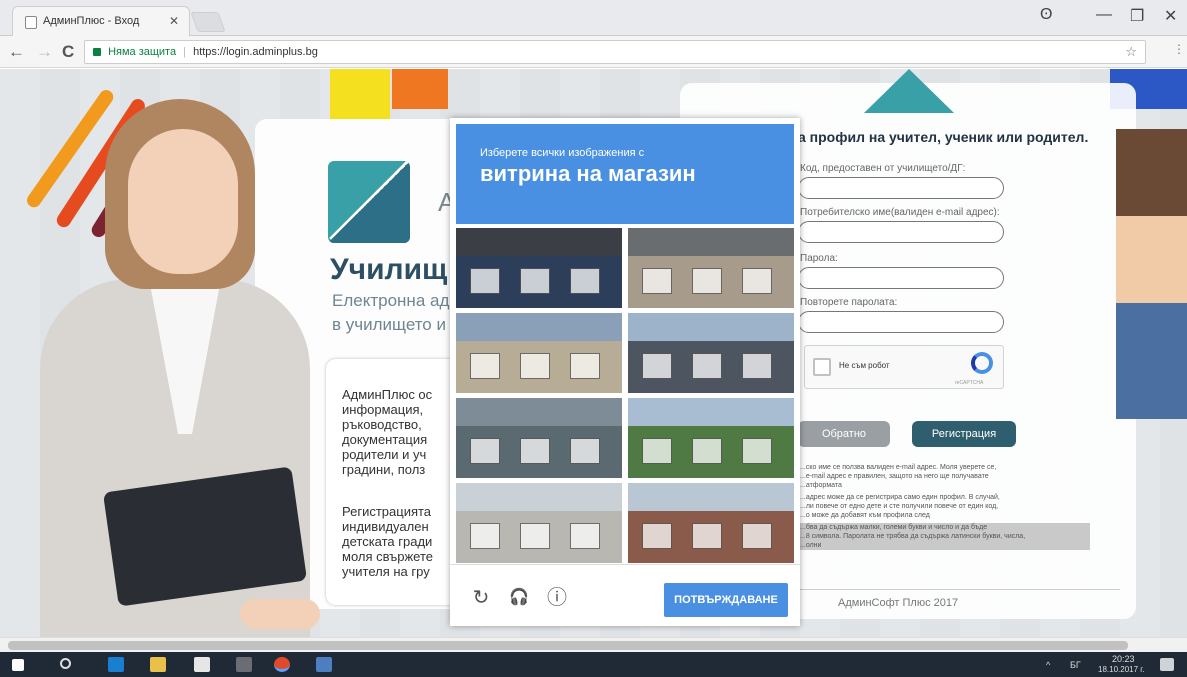 Image resolution: width=1187 pixels, height=677 pixels. What do you see at coordinates (282, 664) in the screenshot?
I see `chrome-icon` at bounding box center [282, 664].